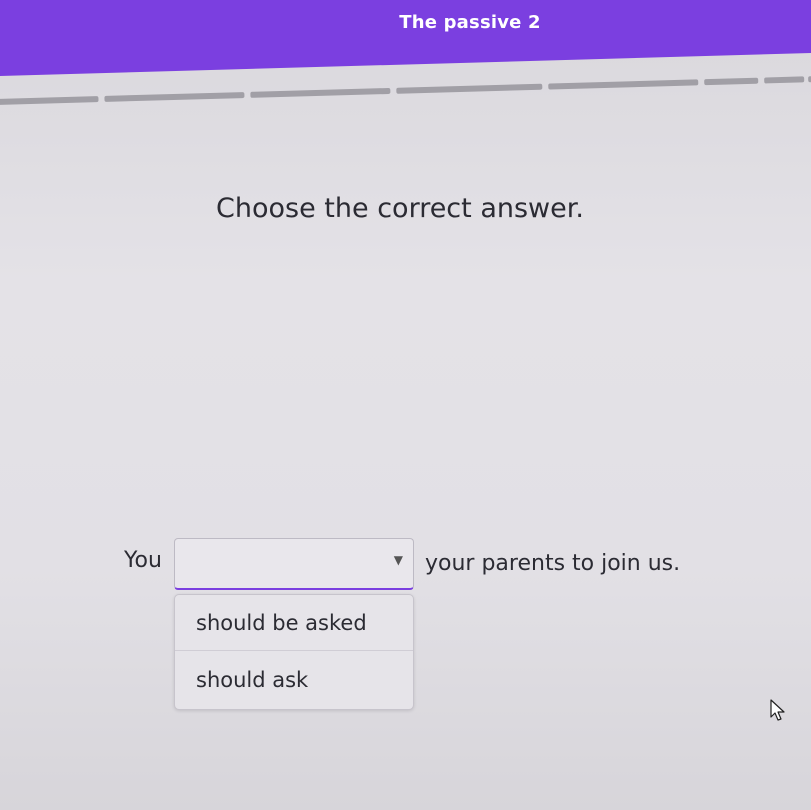  I want to click on sentence-end: your parents to join us., so click(553, 563).